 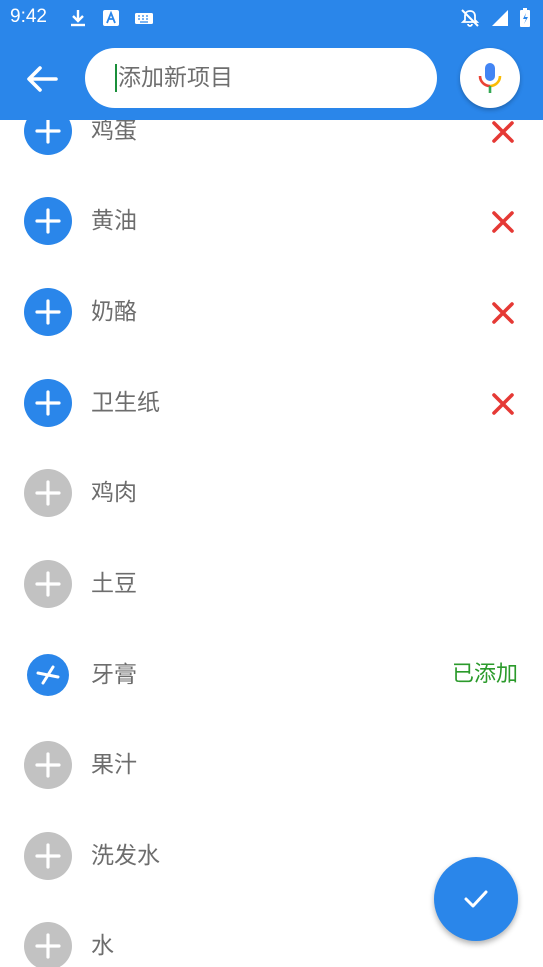 I want to click on list-item: 黄油, so click(x=271, y=221).